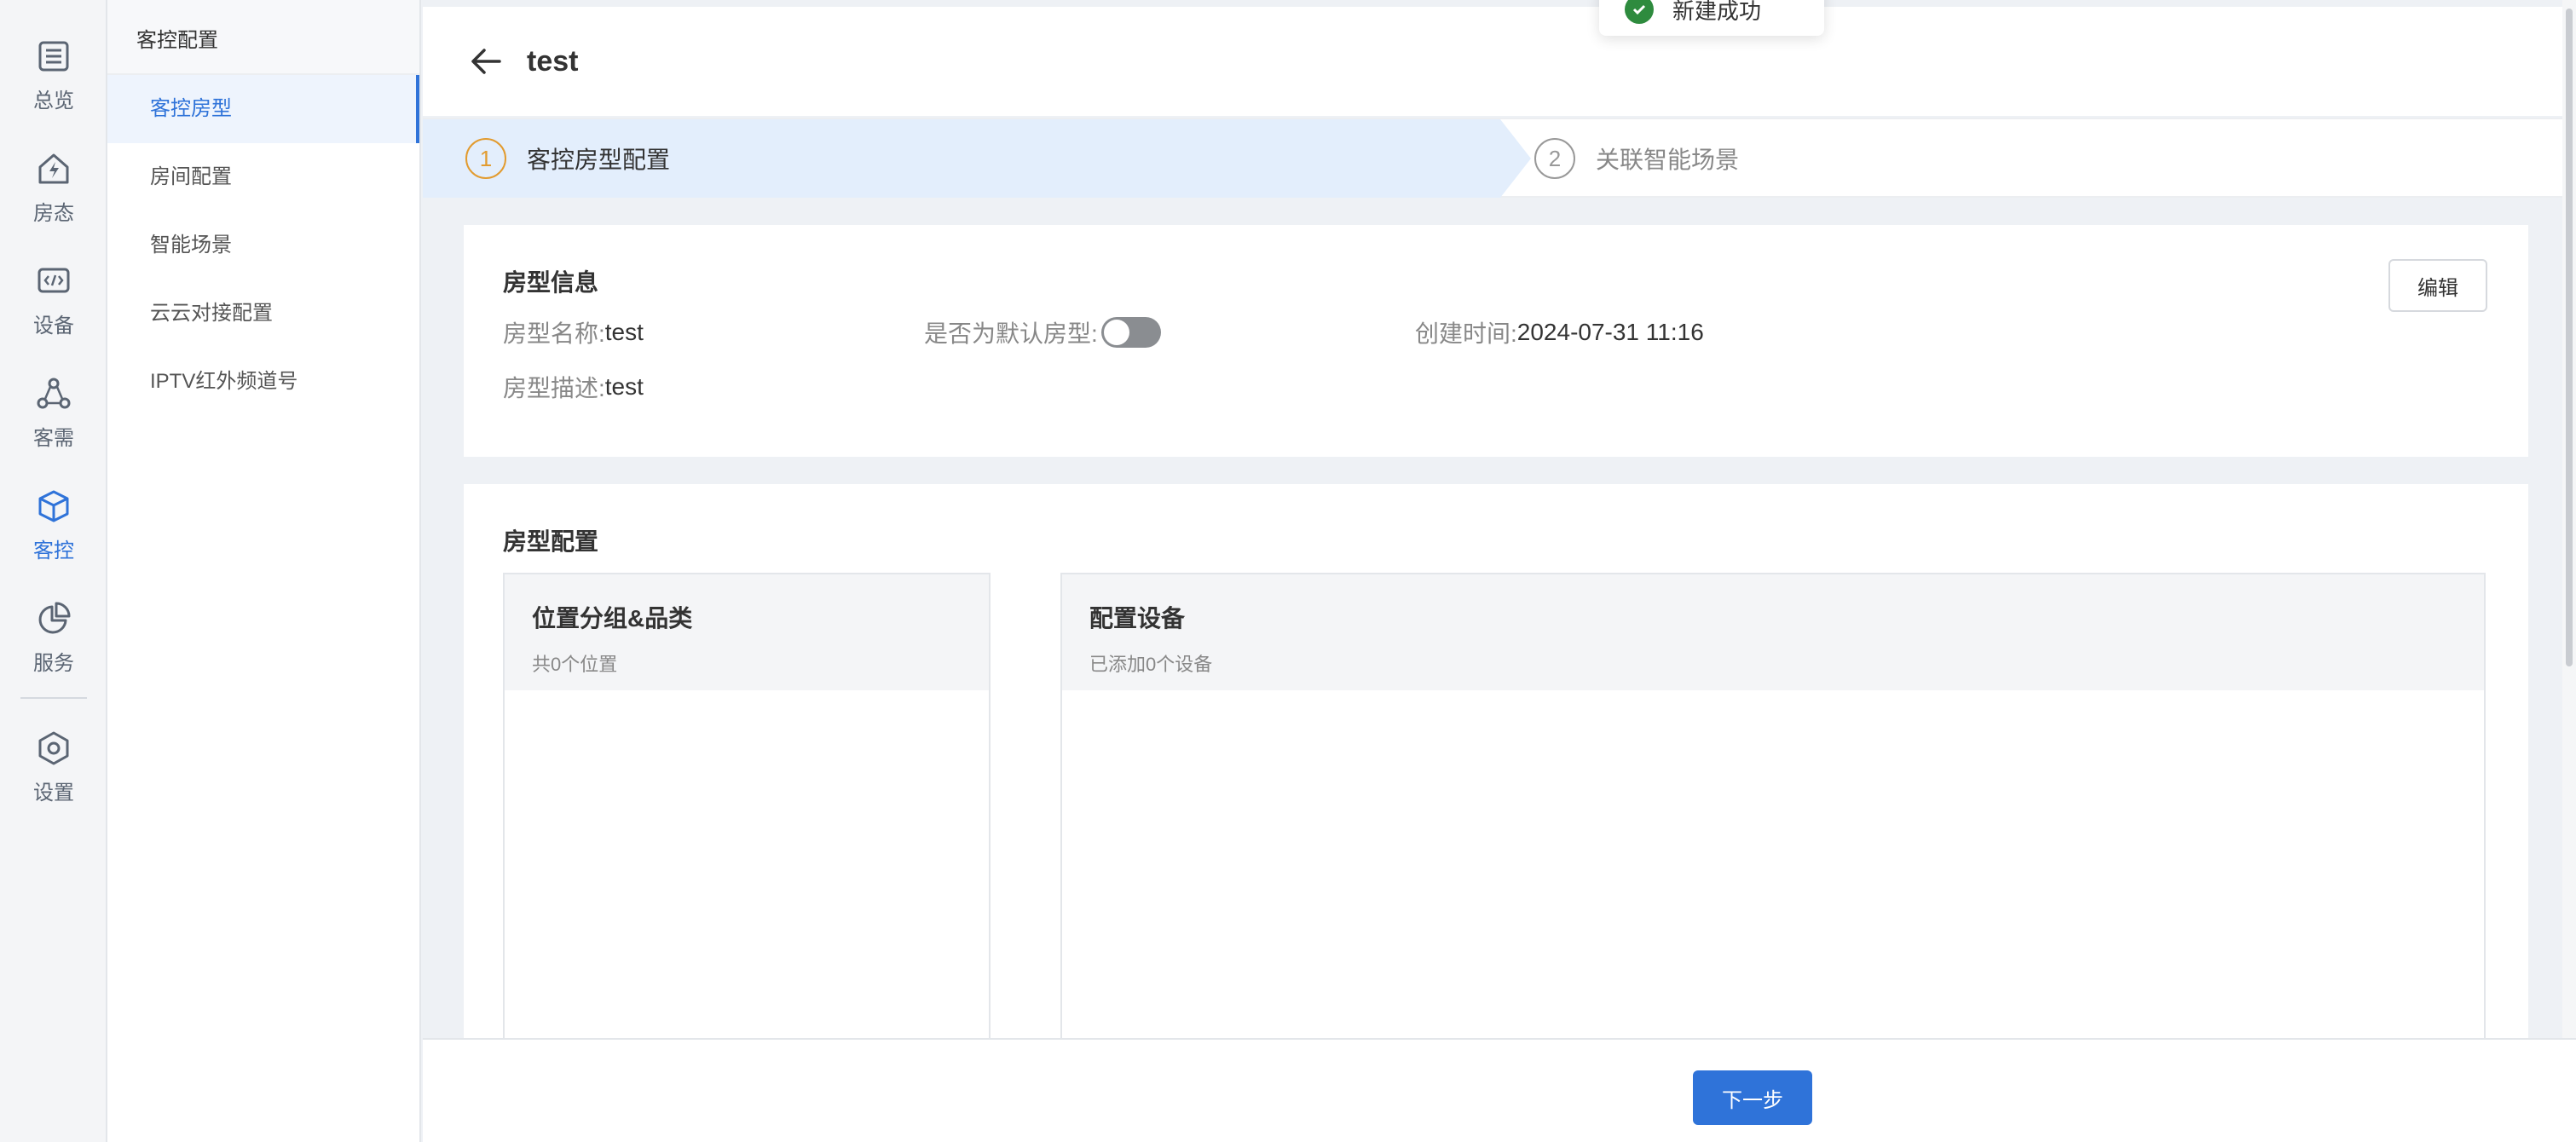  What do you see at coordinates (1137, 618) in the screenshot?
I see `panel-title: 配置设备` at bounding box center [1137, 618].